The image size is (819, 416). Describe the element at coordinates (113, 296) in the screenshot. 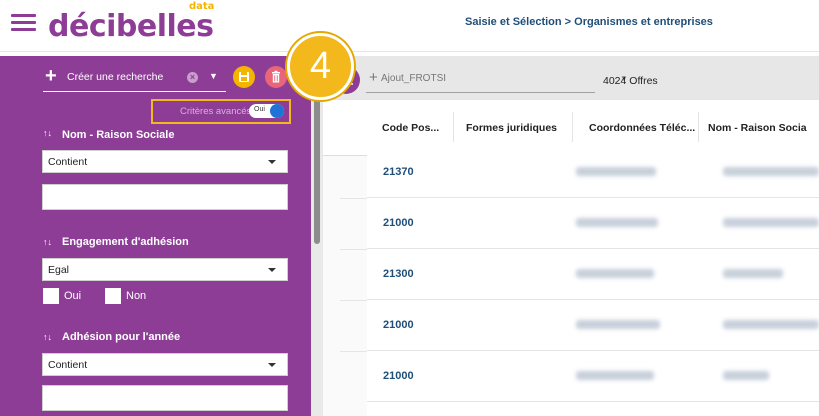

I see `checkbox-non` at that location.